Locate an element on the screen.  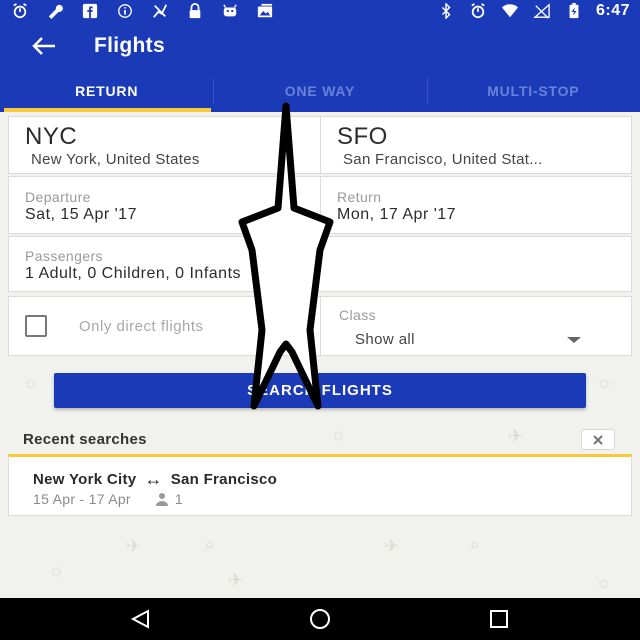
trip-type-tabs: RETURN ONE WAY MULTI-STOP is located at coordinates (320, 91).